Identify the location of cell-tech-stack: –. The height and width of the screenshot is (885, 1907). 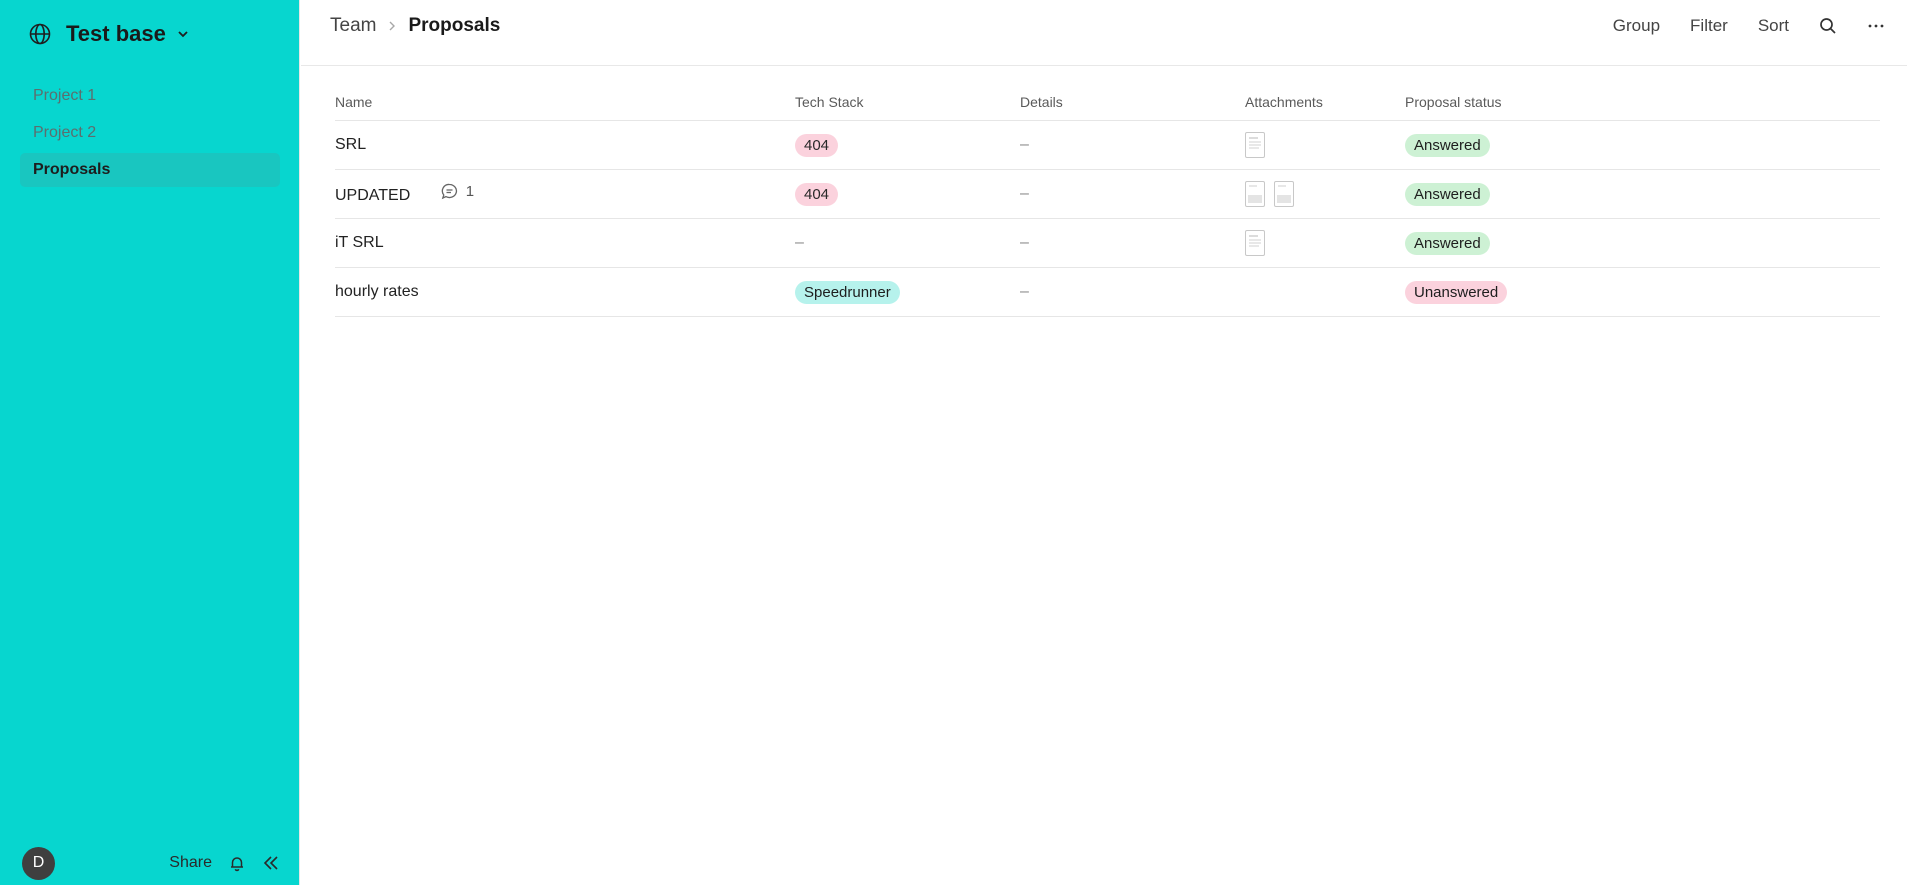
(907, 243).